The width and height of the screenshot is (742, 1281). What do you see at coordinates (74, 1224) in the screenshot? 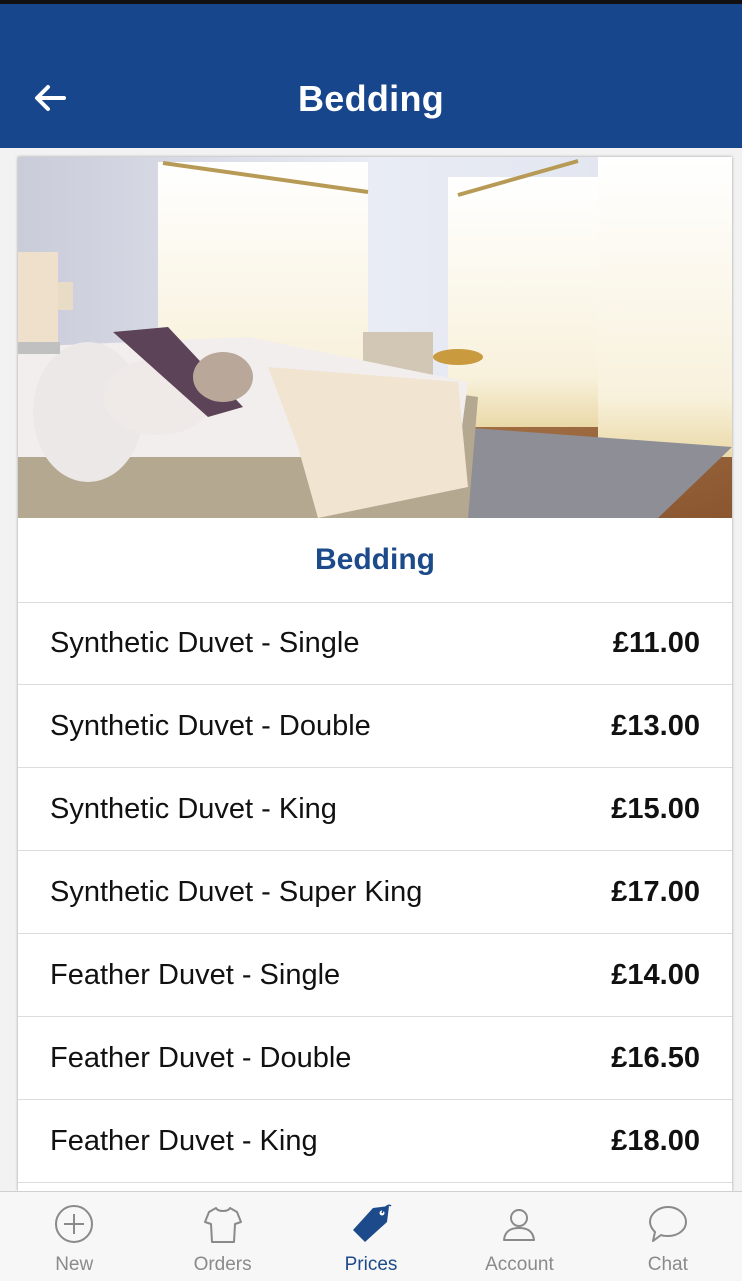
I see `plus-circle-icon` at bounding box center [74, 1224].